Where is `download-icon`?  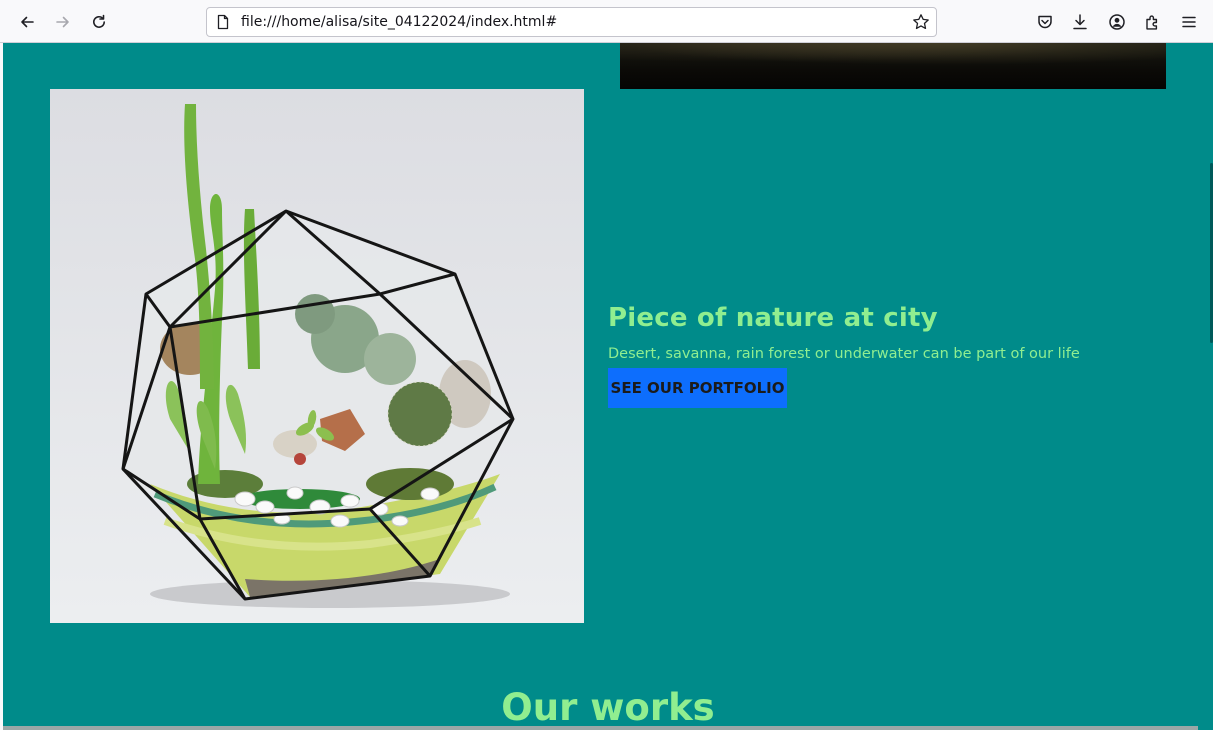
download-icon is located at coordinates (1080, 22).